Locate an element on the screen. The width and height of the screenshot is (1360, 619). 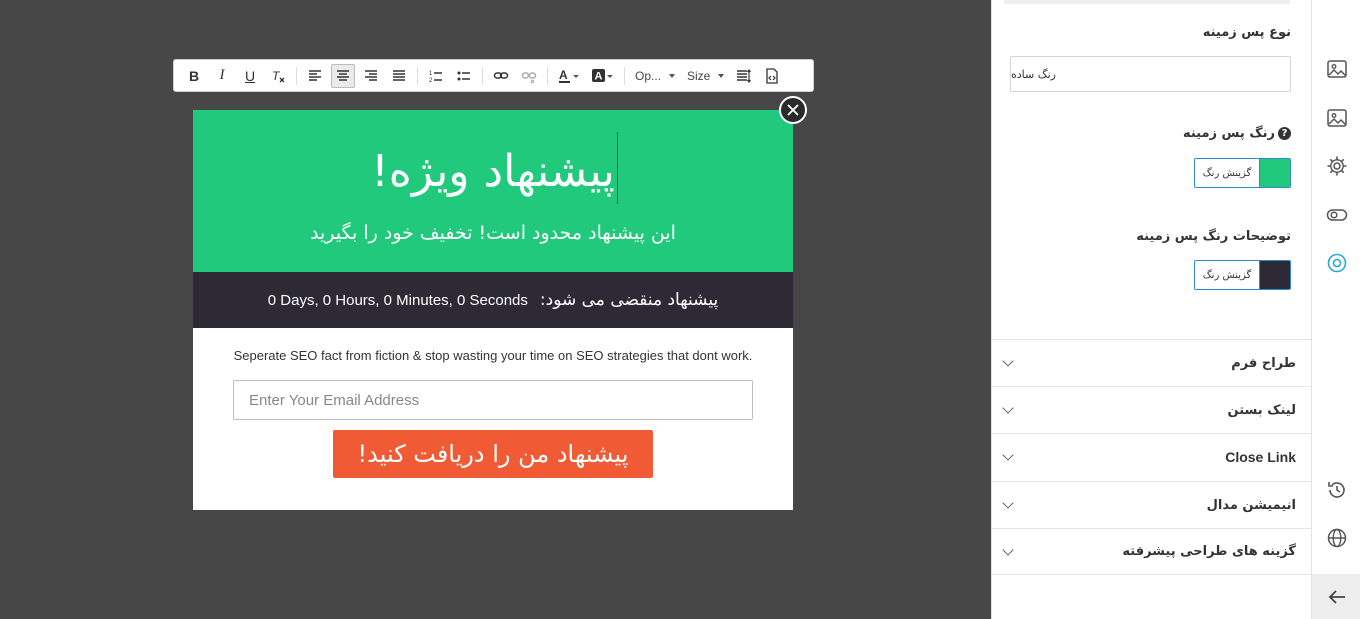
countdown-time: 0 Days, 0 Hours, 0 Minutes, 0 Seconds is located at coordinates (397, 300).